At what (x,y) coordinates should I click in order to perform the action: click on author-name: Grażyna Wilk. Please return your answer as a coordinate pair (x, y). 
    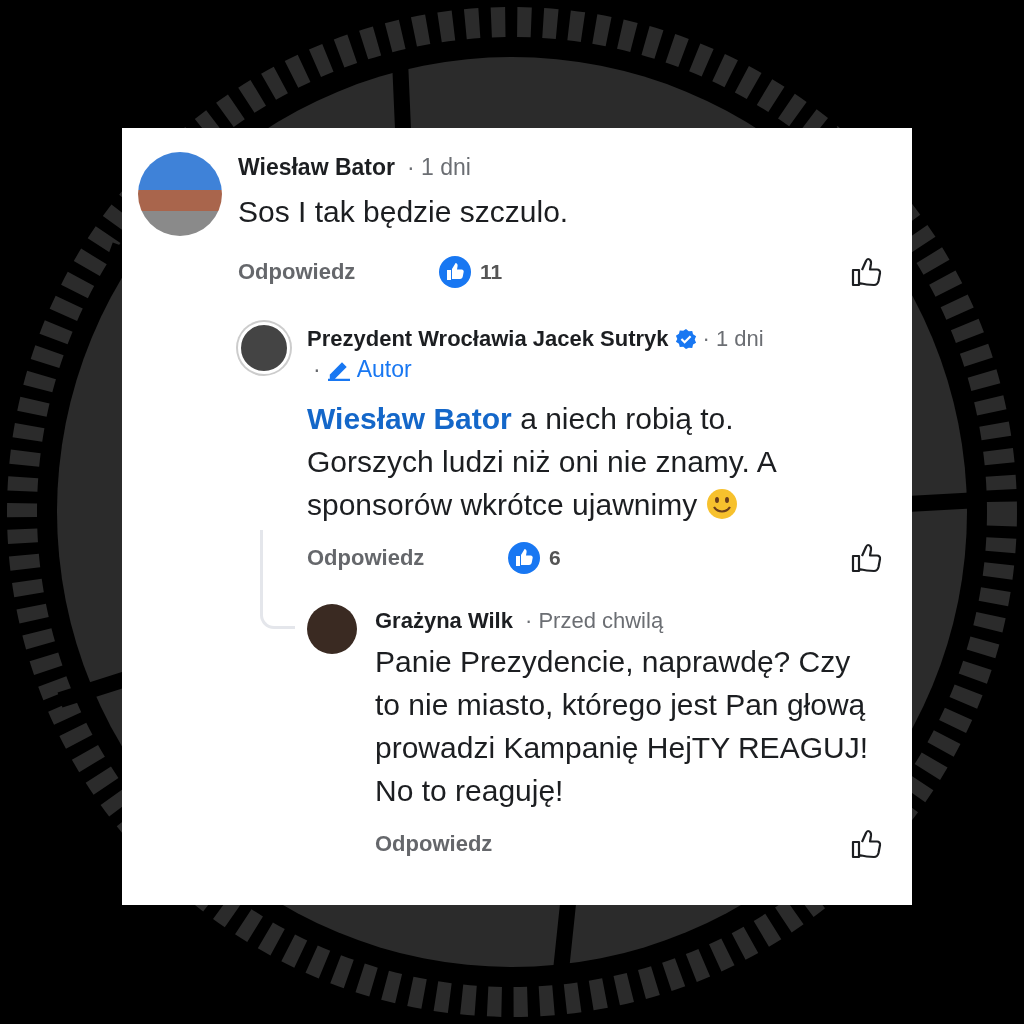
    Looking at the image, I should click on (444, 621).